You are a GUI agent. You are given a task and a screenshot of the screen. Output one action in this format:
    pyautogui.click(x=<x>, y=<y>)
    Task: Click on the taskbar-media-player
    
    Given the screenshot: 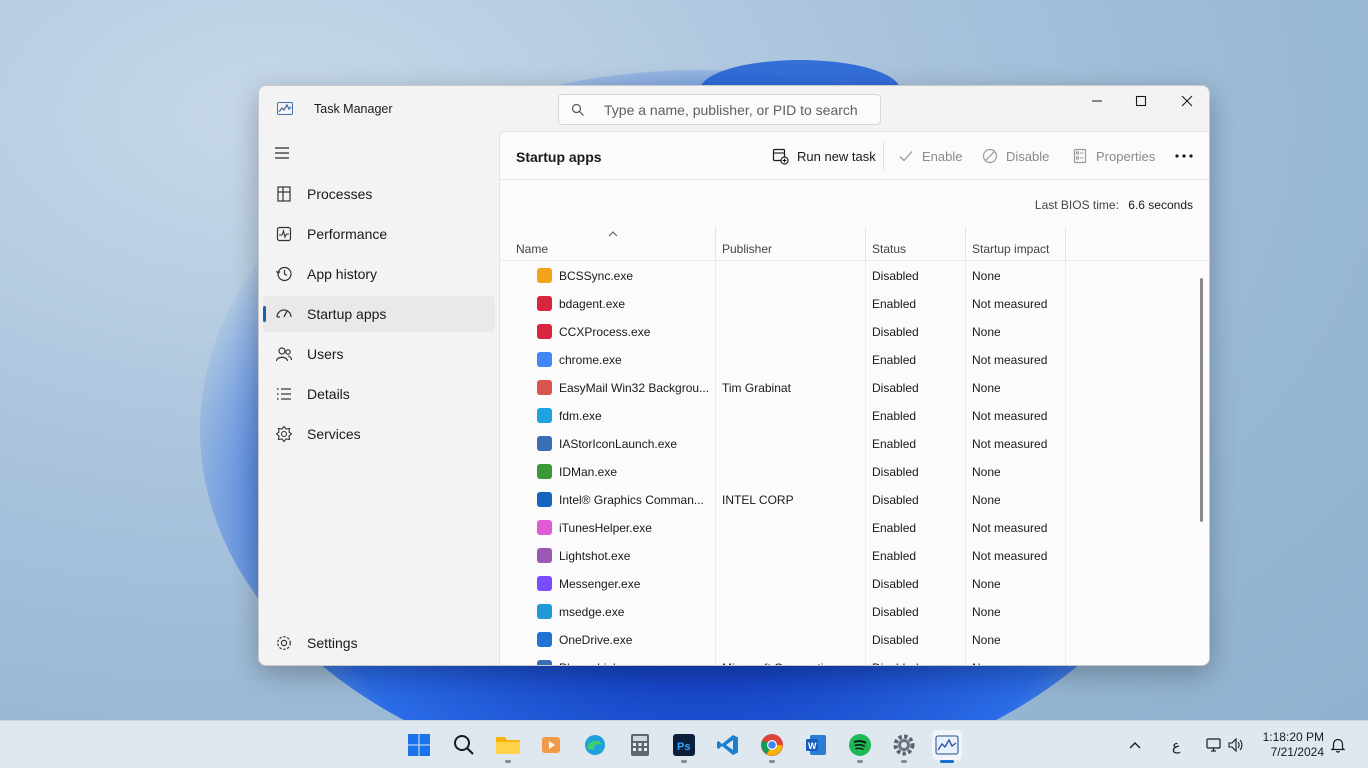 What is the action you would take?
    pyautogui.click(x=551, y=745)
    